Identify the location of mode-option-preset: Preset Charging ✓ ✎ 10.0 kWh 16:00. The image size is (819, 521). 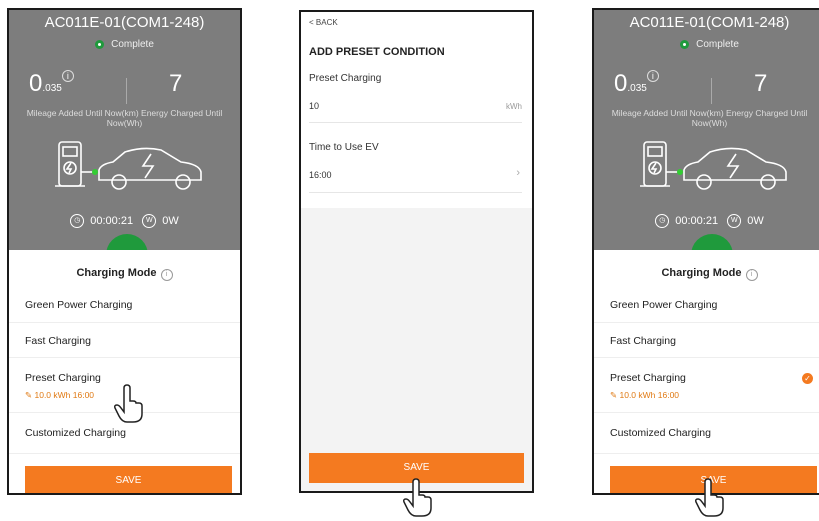
(706, 385).